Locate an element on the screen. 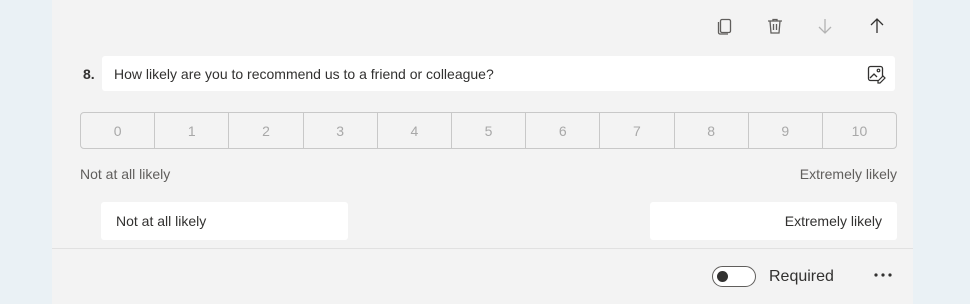 This screenshot has height=304, width=970. required-label: Required is located at coordinates (801, 276).